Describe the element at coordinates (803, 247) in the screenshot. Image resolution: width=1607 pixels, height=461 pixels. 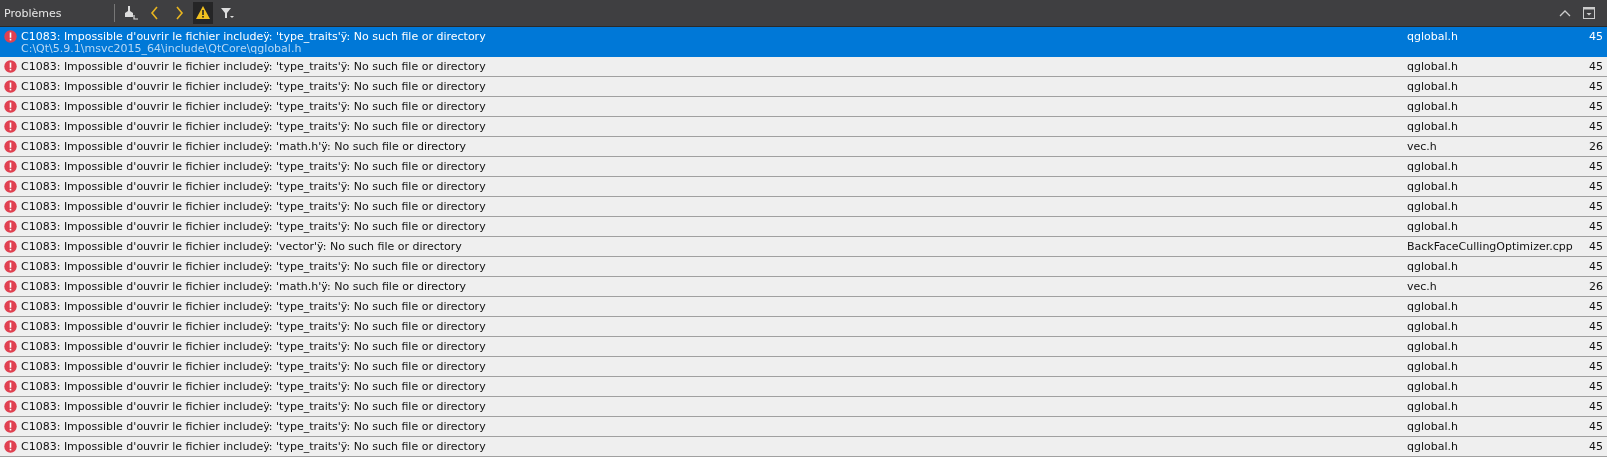
I see `problem-row: C1083: Impossible d'ouvrir le fichier includeÿ: 'vector'ÿ: No such file or directory BackFaceCullingOptimizer.cpp 45` at that location.